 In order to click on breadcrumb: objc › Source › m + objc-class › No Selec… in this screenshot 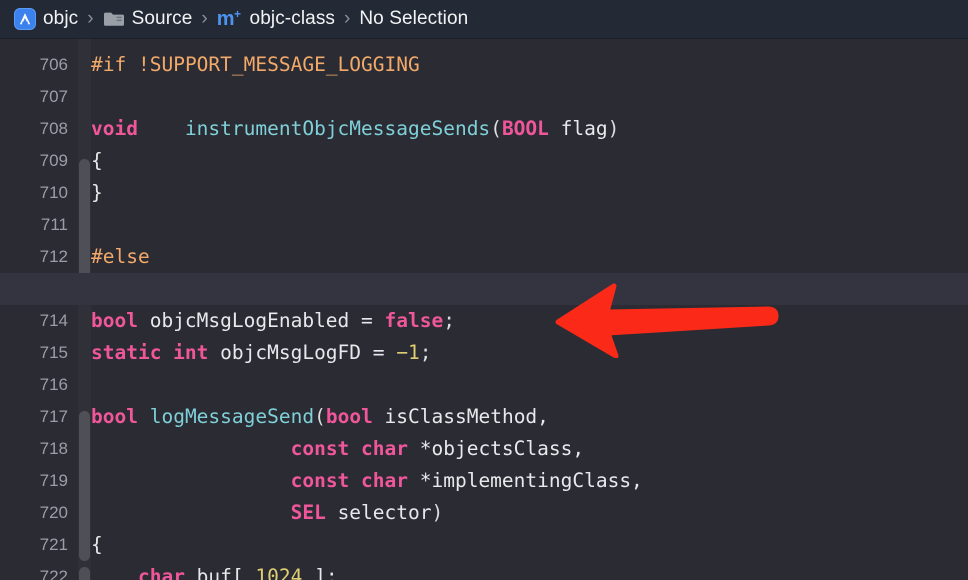, I will do `click(484, 19)`.